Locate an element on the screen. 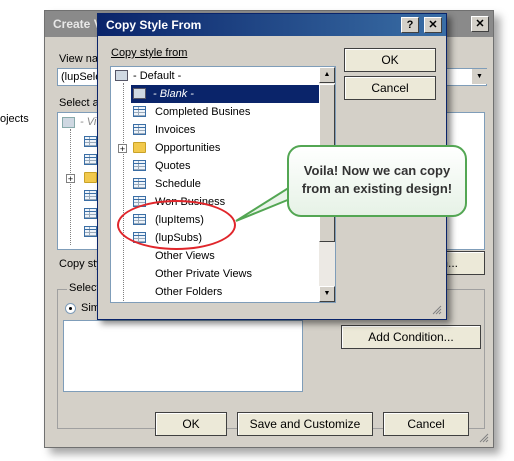 The height and width of the screenshot is (461, 514). chevron-down-icon: ▼ is located at coordinates (479, 76).